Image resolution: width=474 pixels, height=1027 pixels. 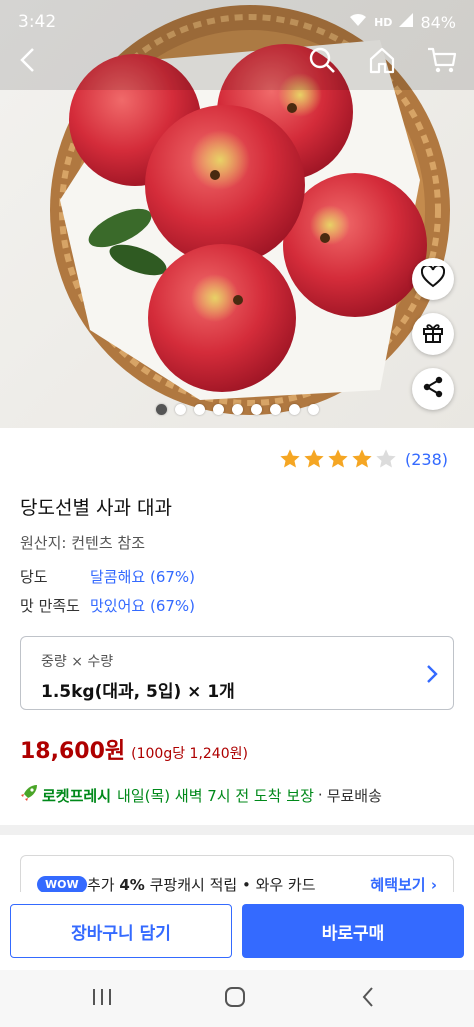 What do you see at coordinates (82, 543) in the screenshot?
I see `product-origin: 원산지: 컨텐츠 참조` at bounding box center [82, 543].